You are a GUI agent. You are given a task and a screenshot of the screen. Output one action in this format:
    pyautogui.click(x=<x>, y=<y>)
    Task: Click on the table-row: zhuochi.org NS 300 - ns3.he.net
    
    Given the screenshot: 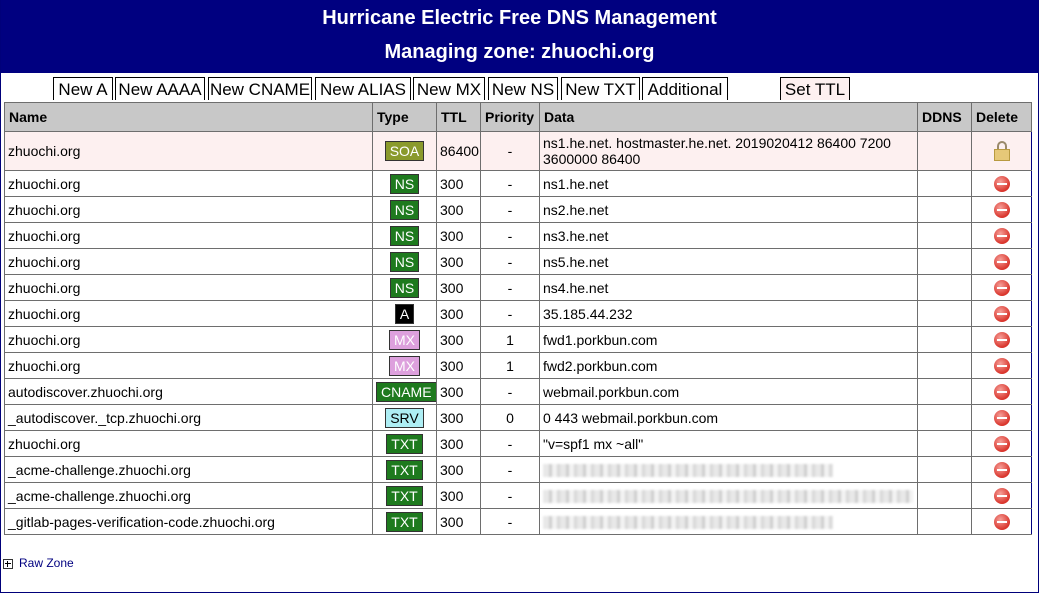 What is the action you would take?
    pyautogui.click(x=518, y=235)
    